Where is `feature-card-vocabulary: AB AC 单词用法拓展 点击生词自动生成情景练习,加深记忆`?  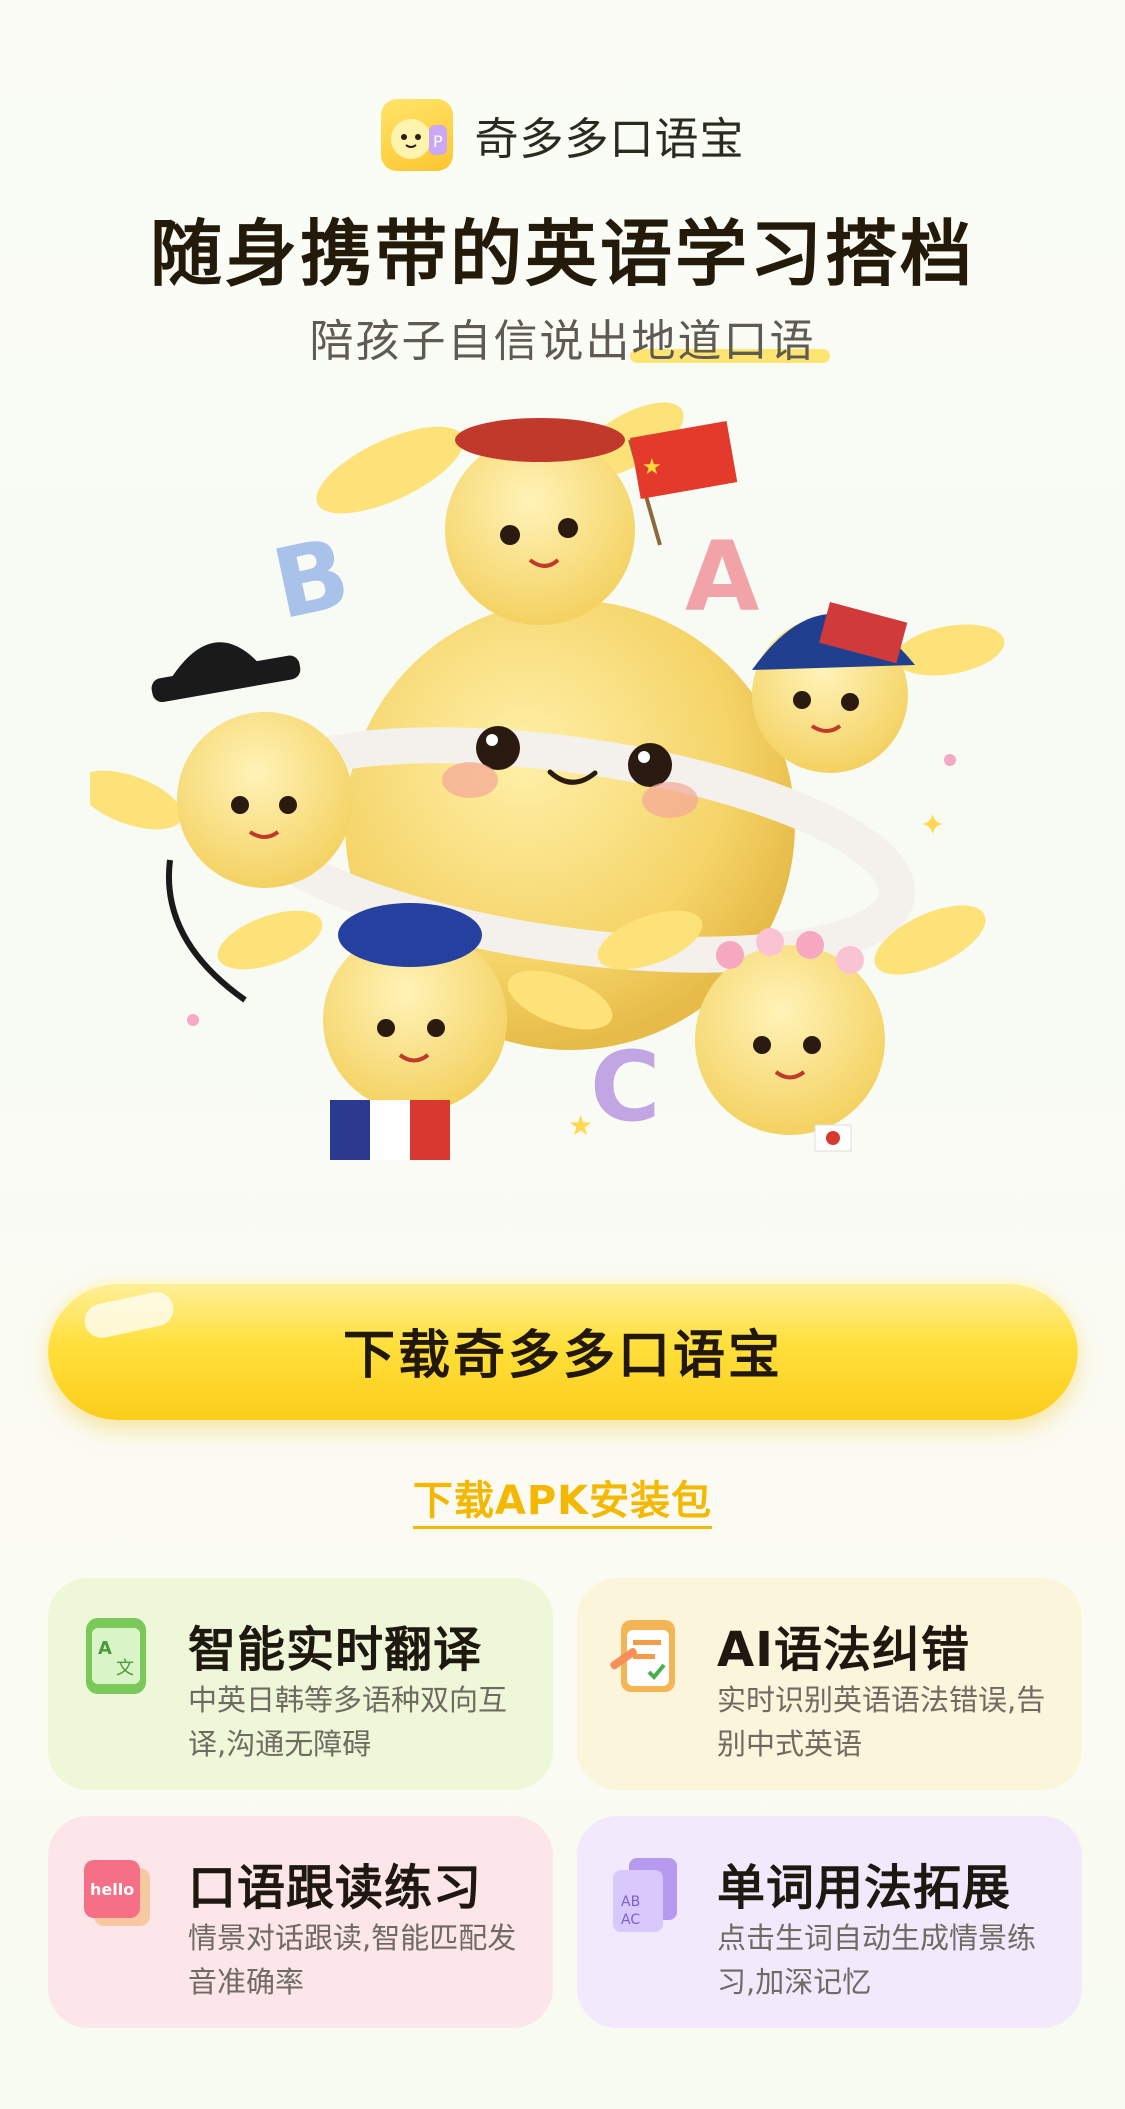
feature-card-vocabulary: AB AC 单词用法拓展 点击生词自动生成情景练习,加深记忆 is located at coordinates (829, 1922).